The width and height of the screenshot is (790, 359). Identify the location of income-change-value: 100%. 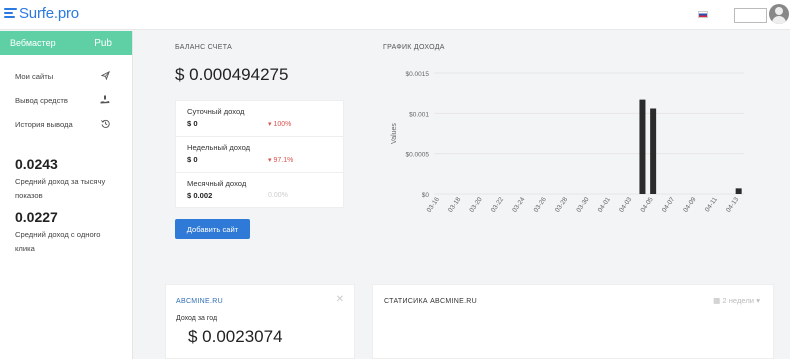
(282, 124).